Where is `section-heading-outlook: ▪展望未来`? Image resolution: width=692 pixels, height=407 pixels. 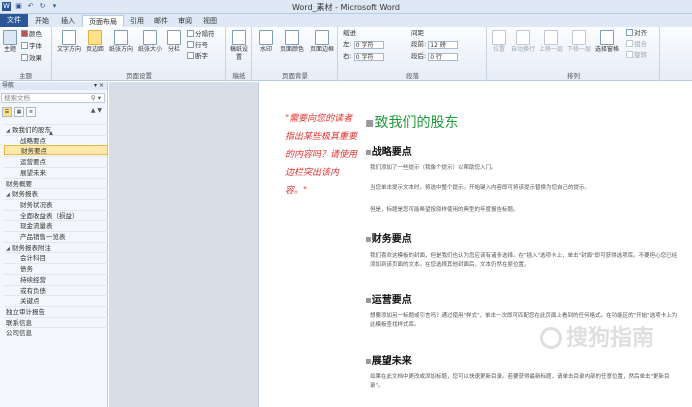
section-heading-outlook: ▪展望未来 is located at coordinates (388, 359).